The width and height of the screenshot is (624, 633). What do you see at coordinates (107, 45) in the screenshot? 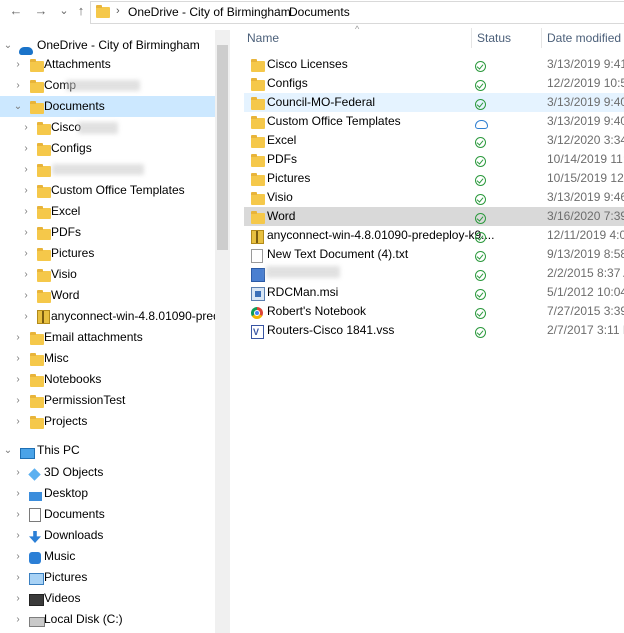
I see `tree-item-onedrive: ⌄ OneDrive - City of Birmingham` at bounding box center [107, 45].